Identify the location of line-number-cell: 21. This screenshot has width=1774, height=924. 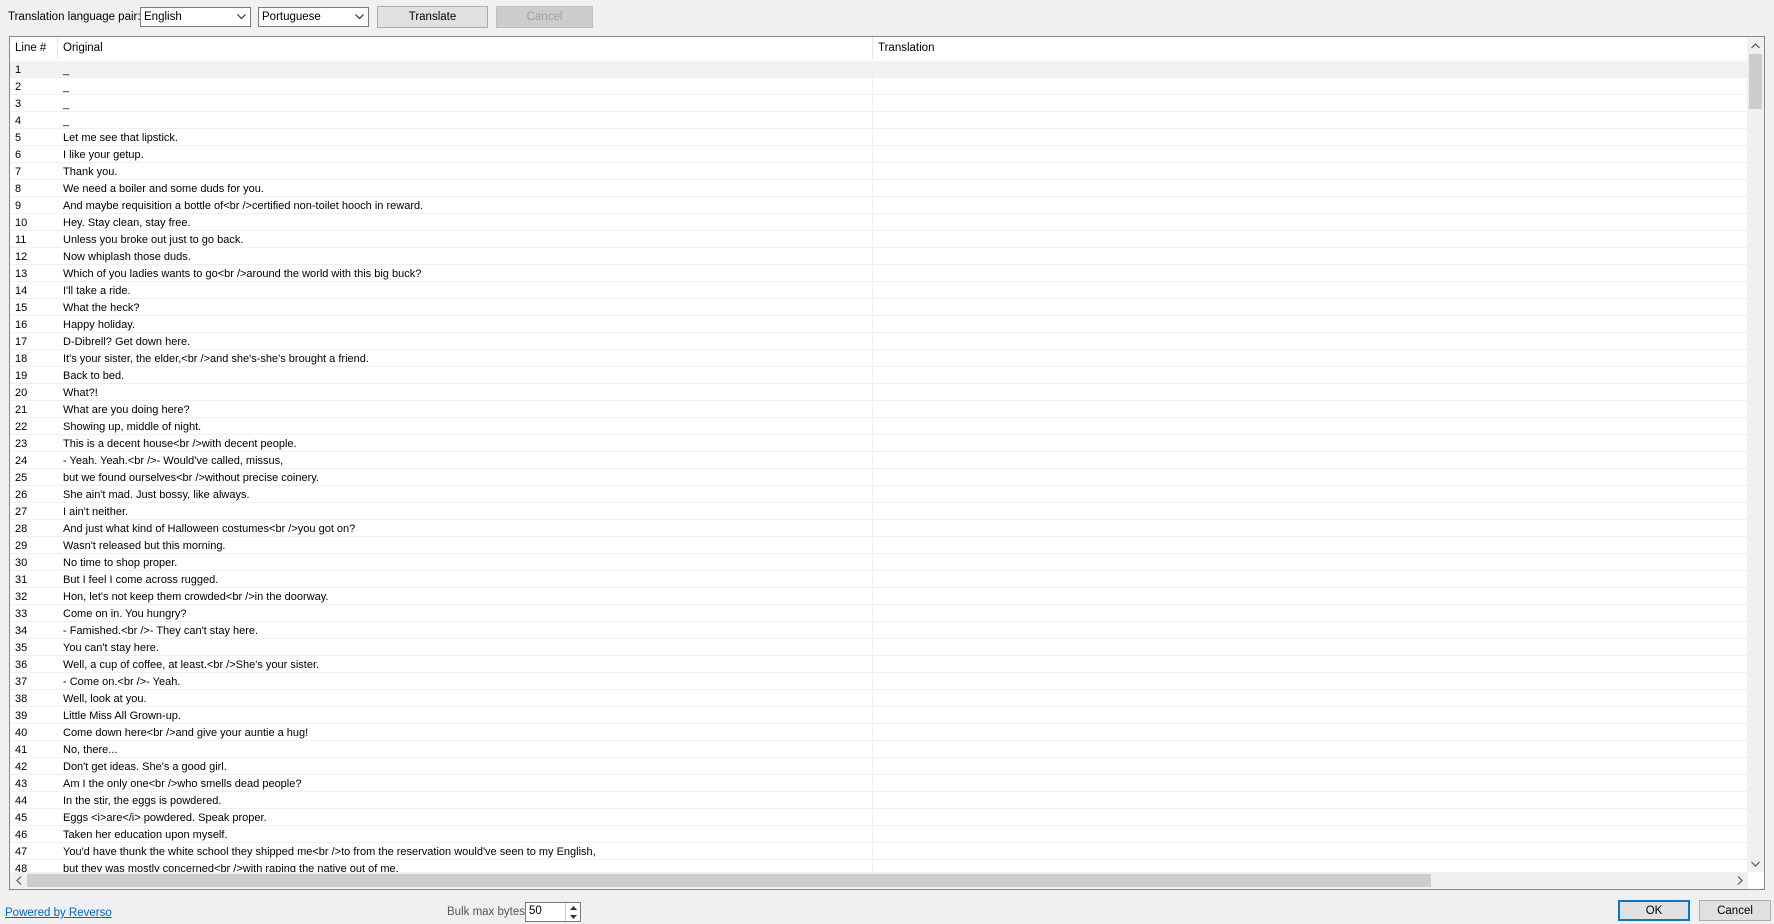
(34, 409).